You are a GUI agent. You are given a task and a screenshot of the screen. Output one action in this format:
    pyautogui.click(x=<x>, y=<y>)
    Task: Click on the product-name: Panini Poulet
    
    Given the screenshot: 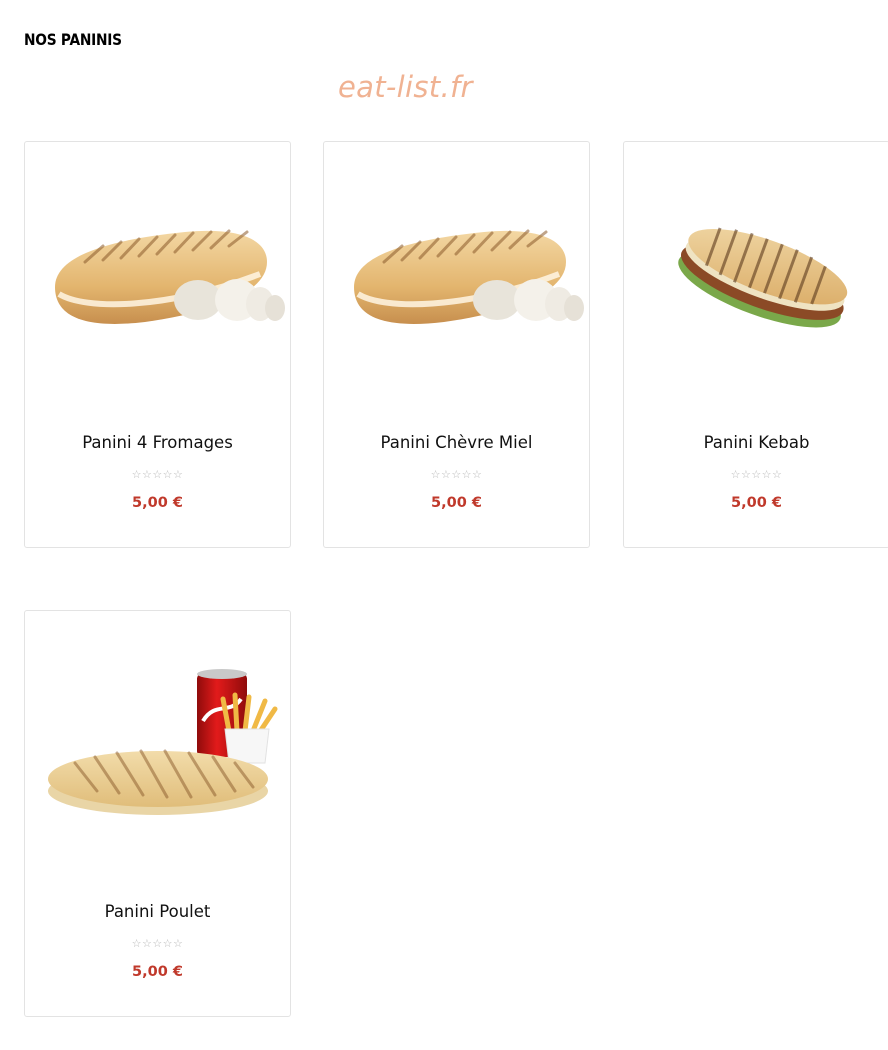 What is the action you would take?
    pyautogui.click(x=157, y=911)
    